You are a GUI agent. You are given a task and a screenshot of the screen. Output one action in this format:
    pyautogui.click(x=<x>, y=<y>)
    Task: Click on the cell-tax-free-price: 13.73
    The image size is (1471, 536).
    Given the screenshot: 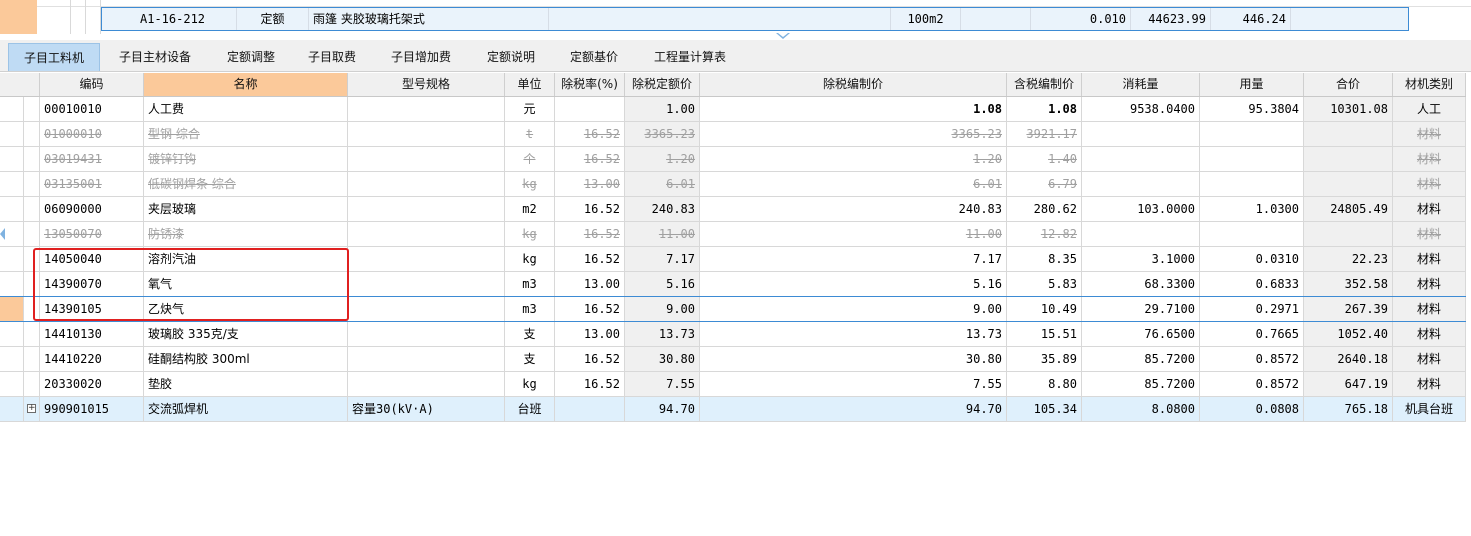 What is the action you would take?
    pyautogui.click(x=853, y=334)
    